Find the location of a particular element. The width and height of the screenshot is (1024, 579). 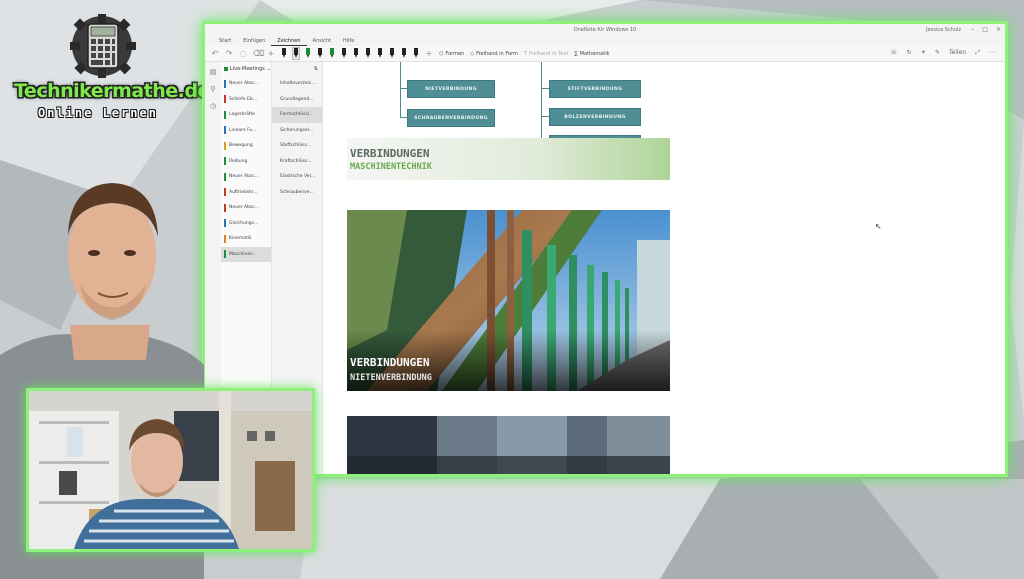

lasso-icon: ◌ is located at coordinates (243, 53).